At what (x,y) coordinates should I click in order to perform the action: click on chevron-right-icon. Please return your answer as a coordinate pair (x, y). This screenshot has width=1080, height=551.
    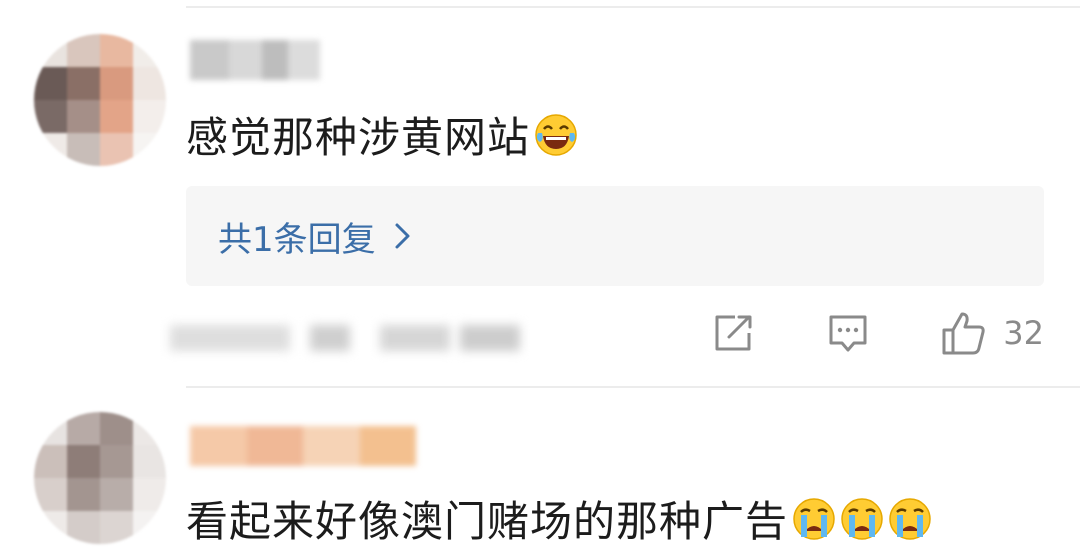
    Looking at the image, I should click on (402, 236).